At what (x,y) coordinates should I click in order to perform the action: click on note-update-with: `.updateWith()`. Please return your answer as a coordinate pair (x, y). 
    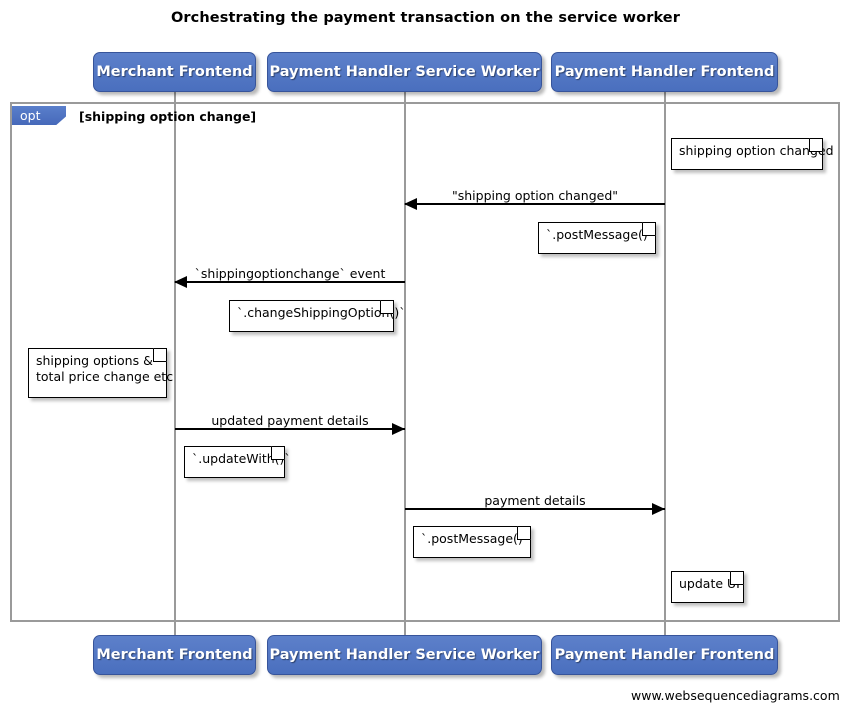
    Looking at the image, I should click on (237, 462).